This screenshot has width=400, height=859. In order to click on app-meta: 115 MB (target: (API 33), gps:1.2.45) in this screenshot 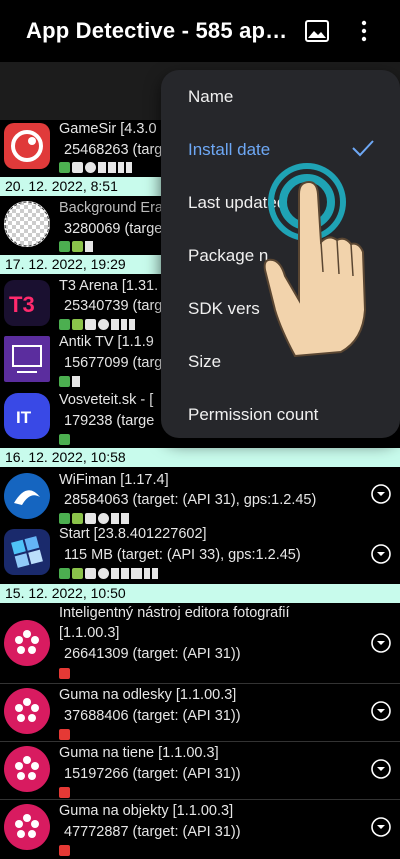, I will do `click(182, 555)`.